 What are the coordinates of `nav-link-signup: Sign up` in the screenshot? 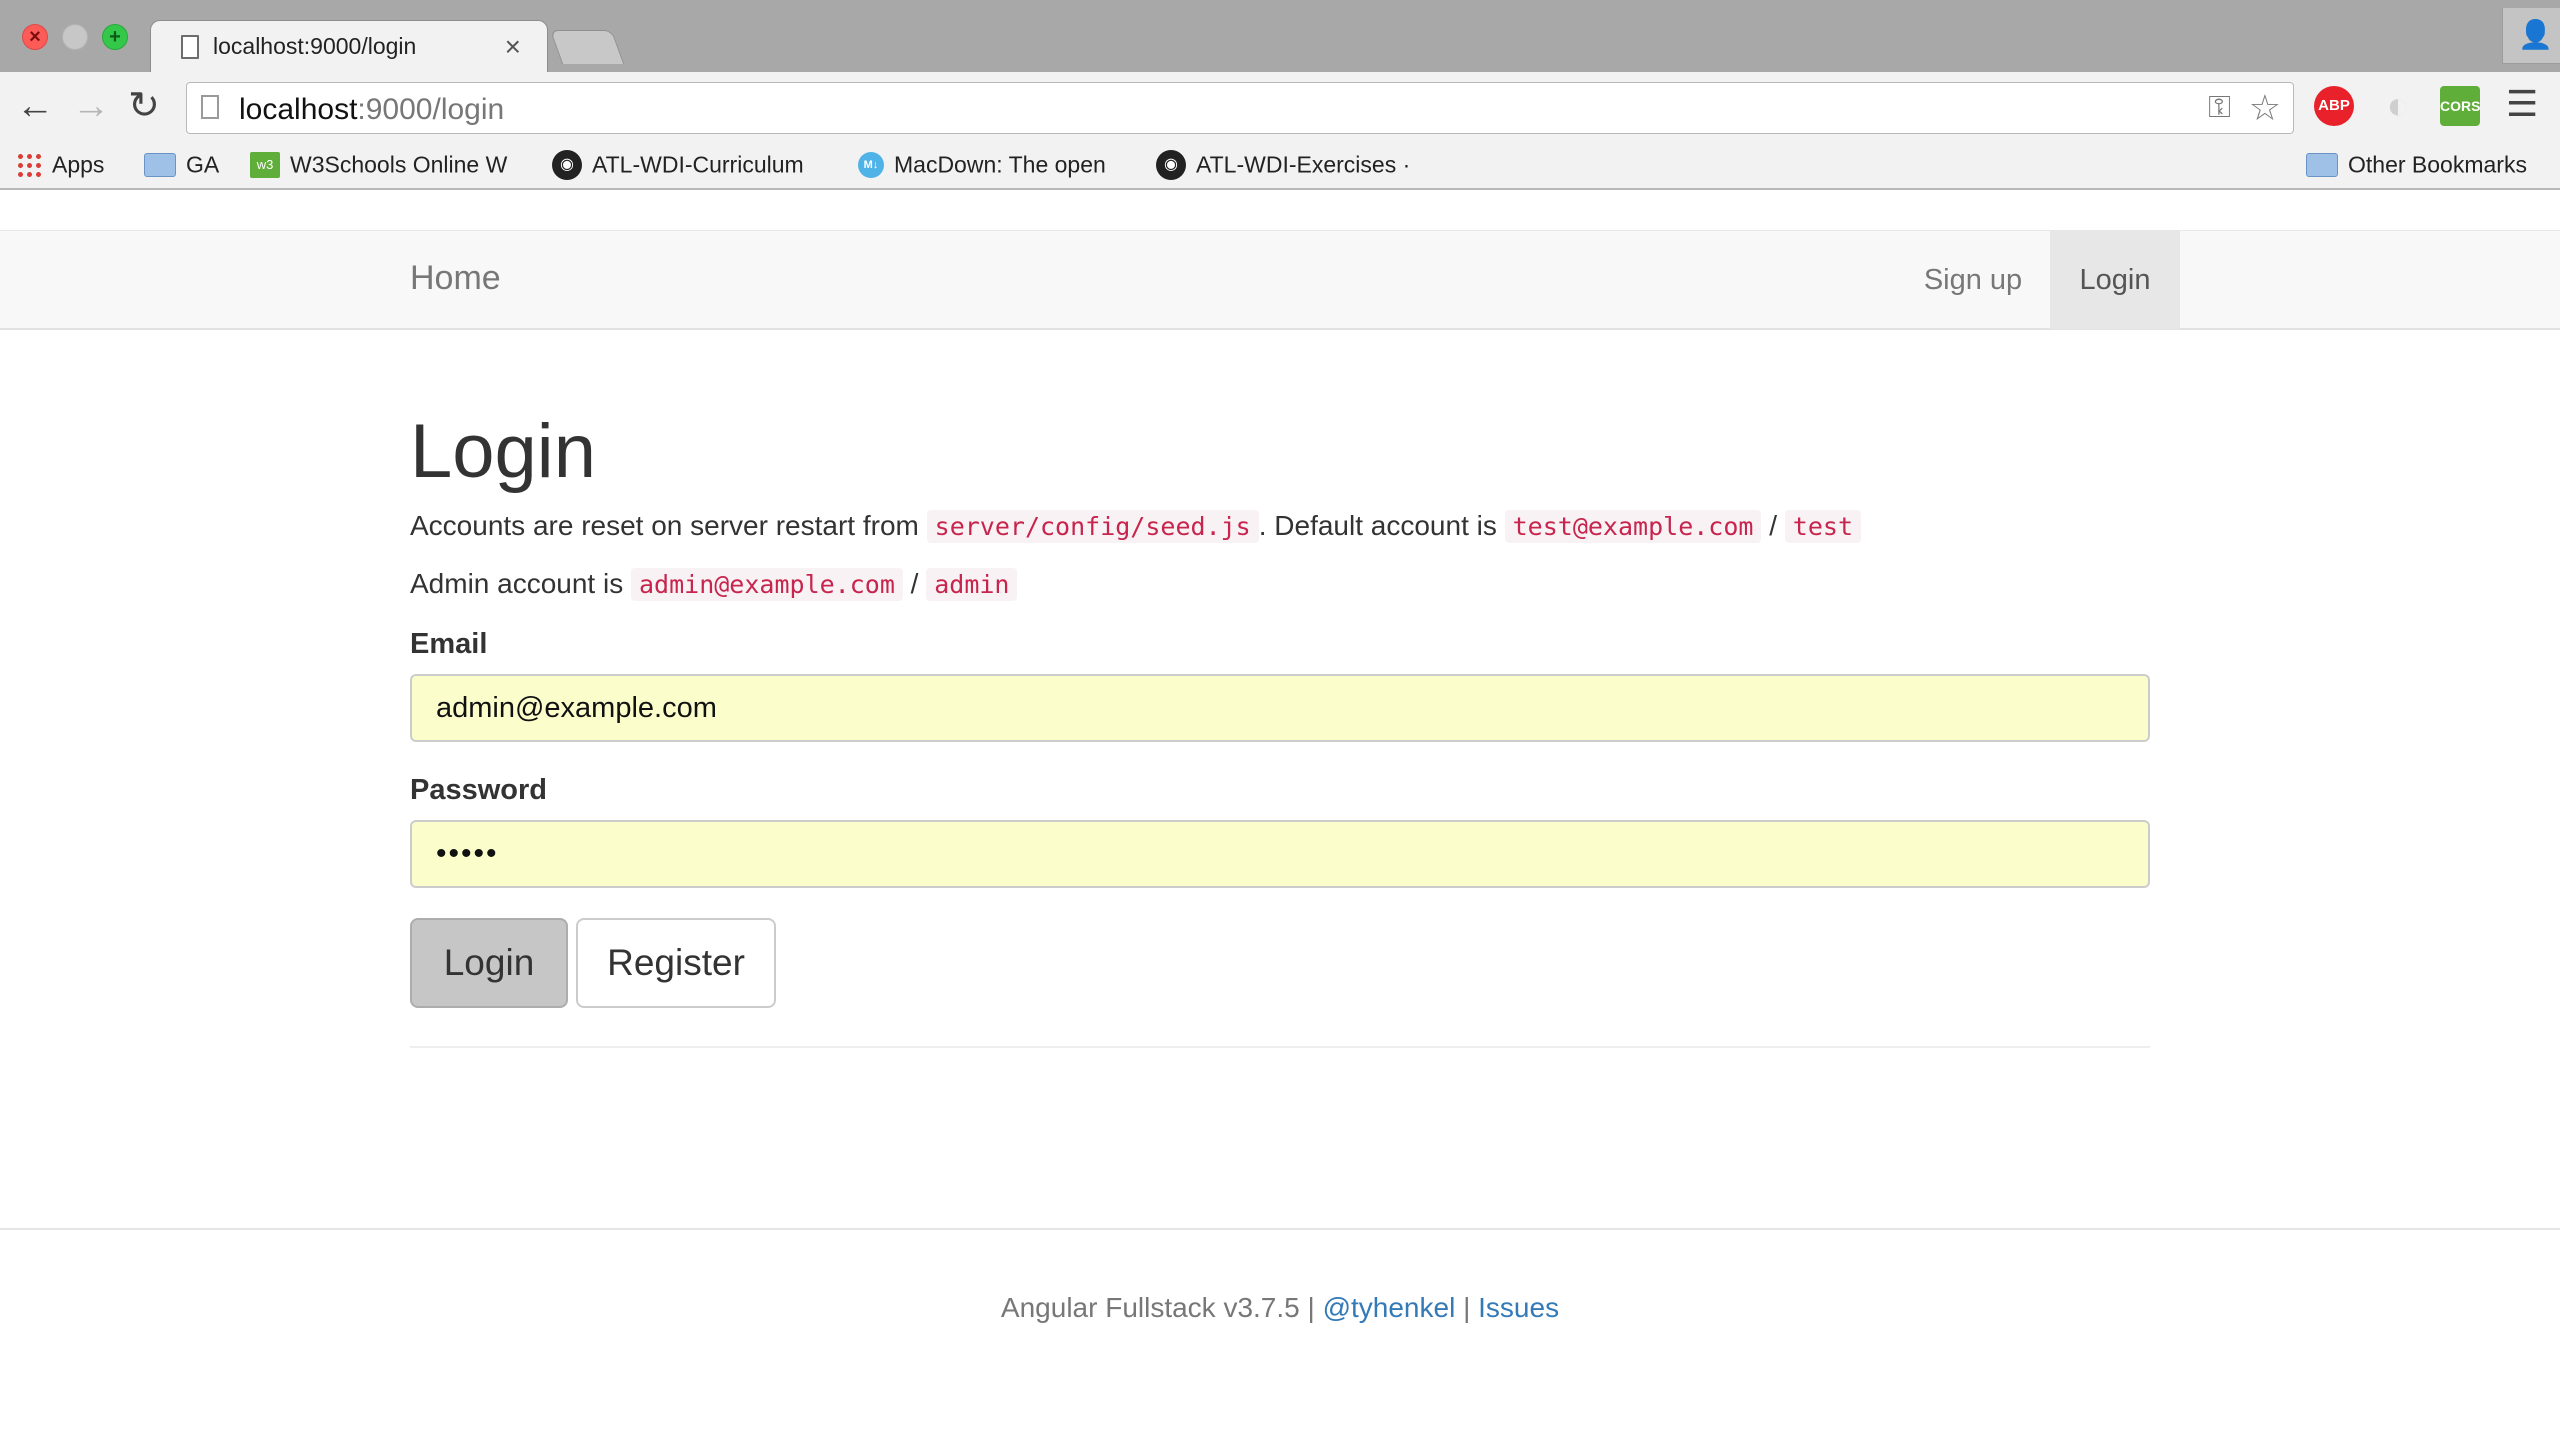 It's located at (1973, 280).